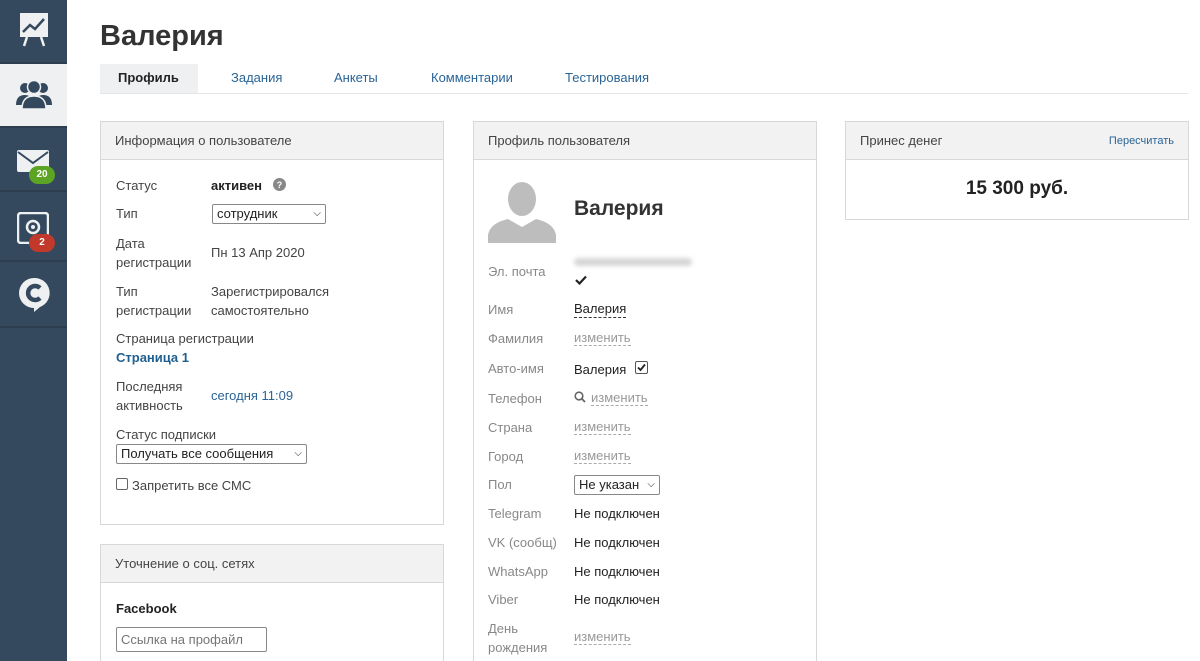 The image size is (1200, 661). Describe the element at coordinates (42, 243) in the screenshot. I see `settings-count-badge: 2` at that location.